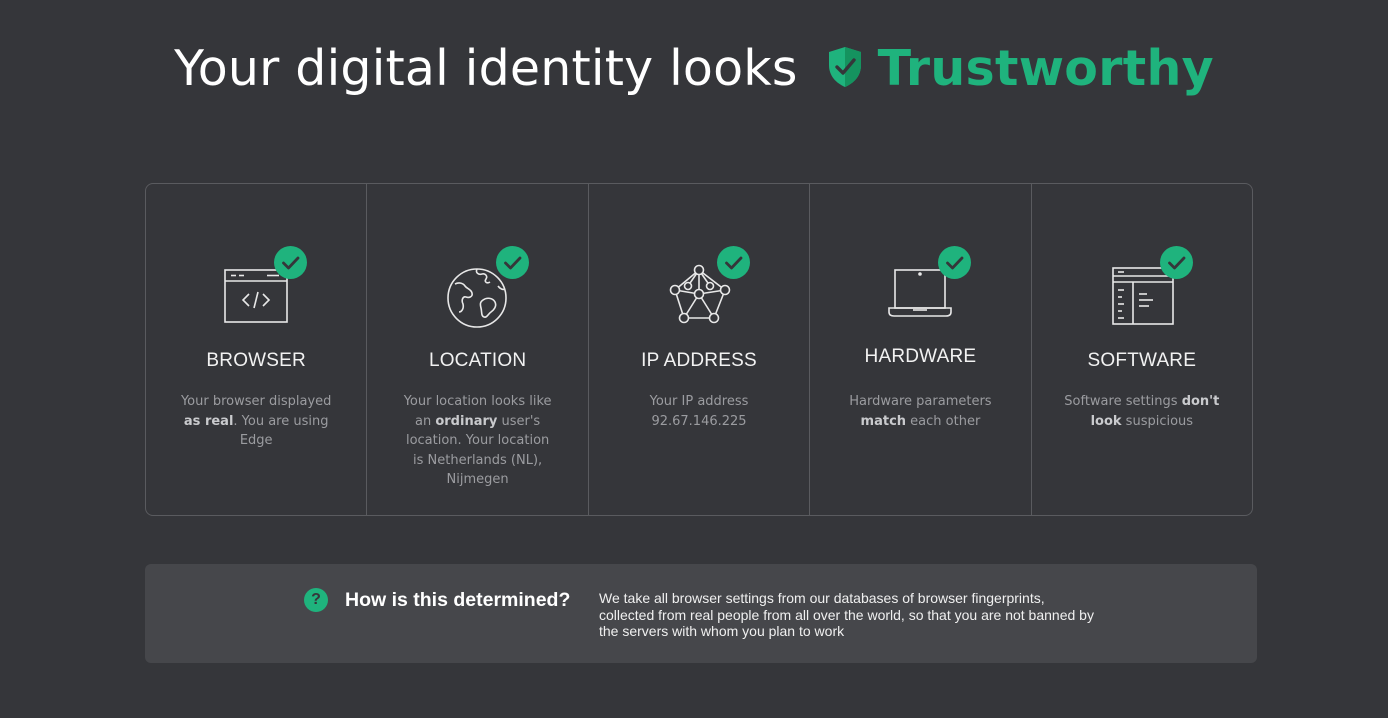 The height and width of the screenshot is (718, 1388). I want to click on shield-check-icon, so click(844, 67).